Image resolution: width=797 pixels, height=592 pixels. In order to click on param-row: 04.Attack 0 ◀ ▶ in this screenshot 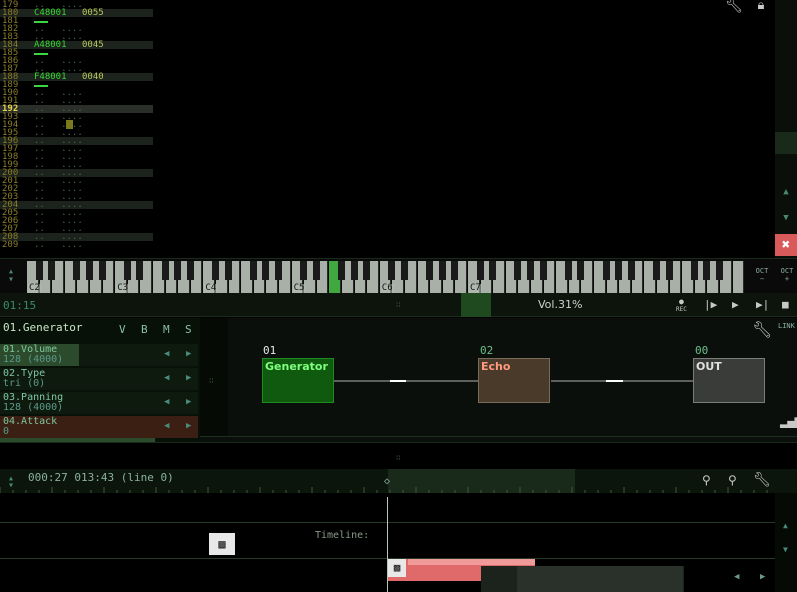, I will do `click(99, 427)`.